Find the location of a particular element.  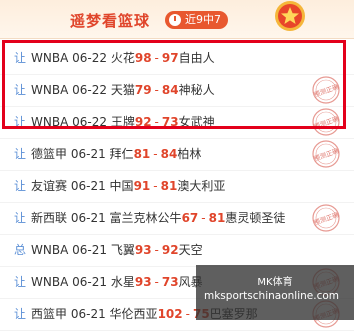

match-text: WNBA 06-22 王牌92-73女武神 is located at coordinates (123, 122).